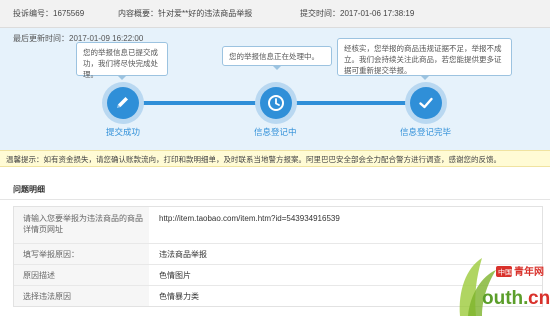 The image size is (550, 324). I want to click on clock-icon, so click(276, 103).